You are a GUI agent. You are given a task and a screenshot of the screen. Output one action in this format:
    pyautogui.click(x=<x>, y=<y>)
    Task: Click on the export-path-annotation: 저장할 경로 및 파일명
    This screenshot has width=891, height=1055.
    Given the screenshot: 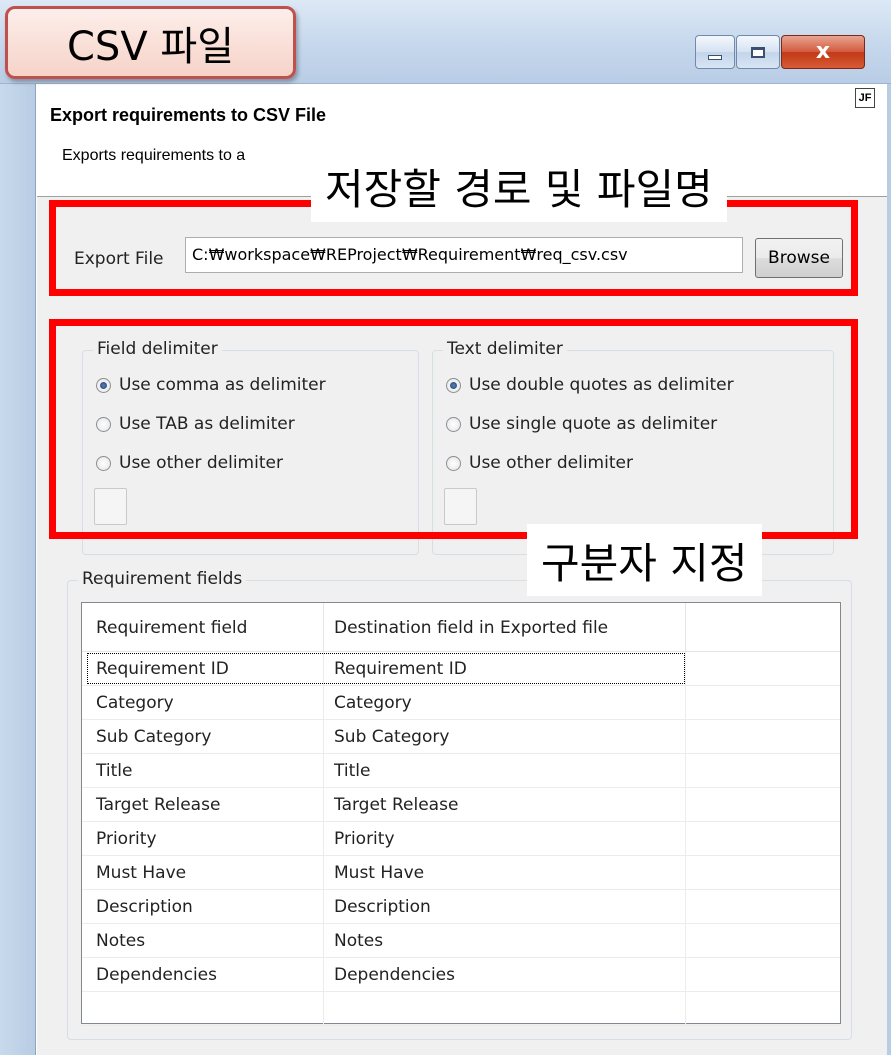 What is the action you would take?
    pyautogui.click(x=519, y=186)
    